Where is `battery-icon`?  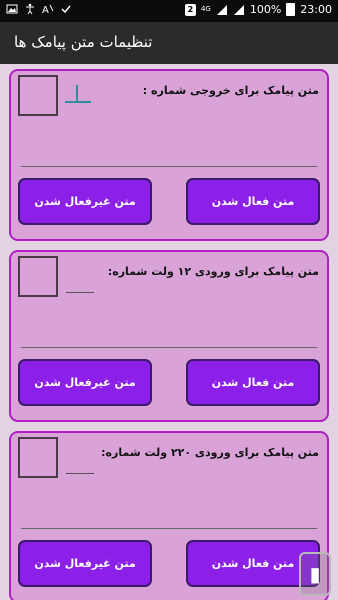 battery-icon is located at coordinates (291, 9).